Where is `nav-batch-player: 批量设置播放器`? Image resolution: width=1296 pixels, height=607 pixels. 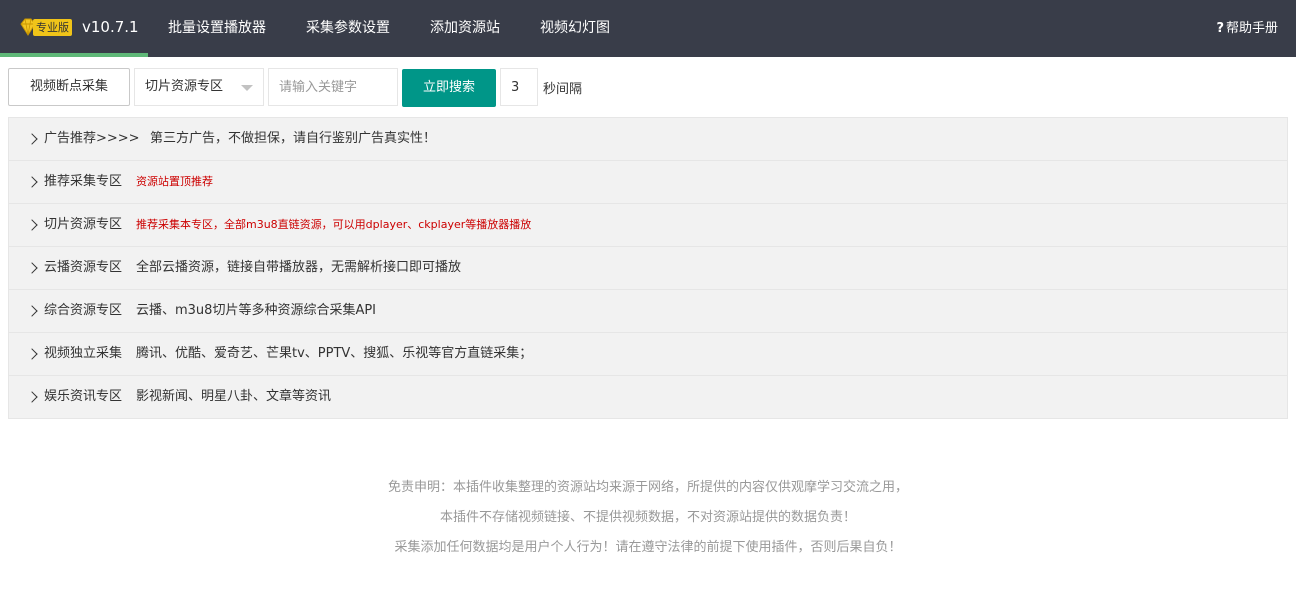
nav-batch-player: 批量设置播放器 is located at coordinates (217, 28).